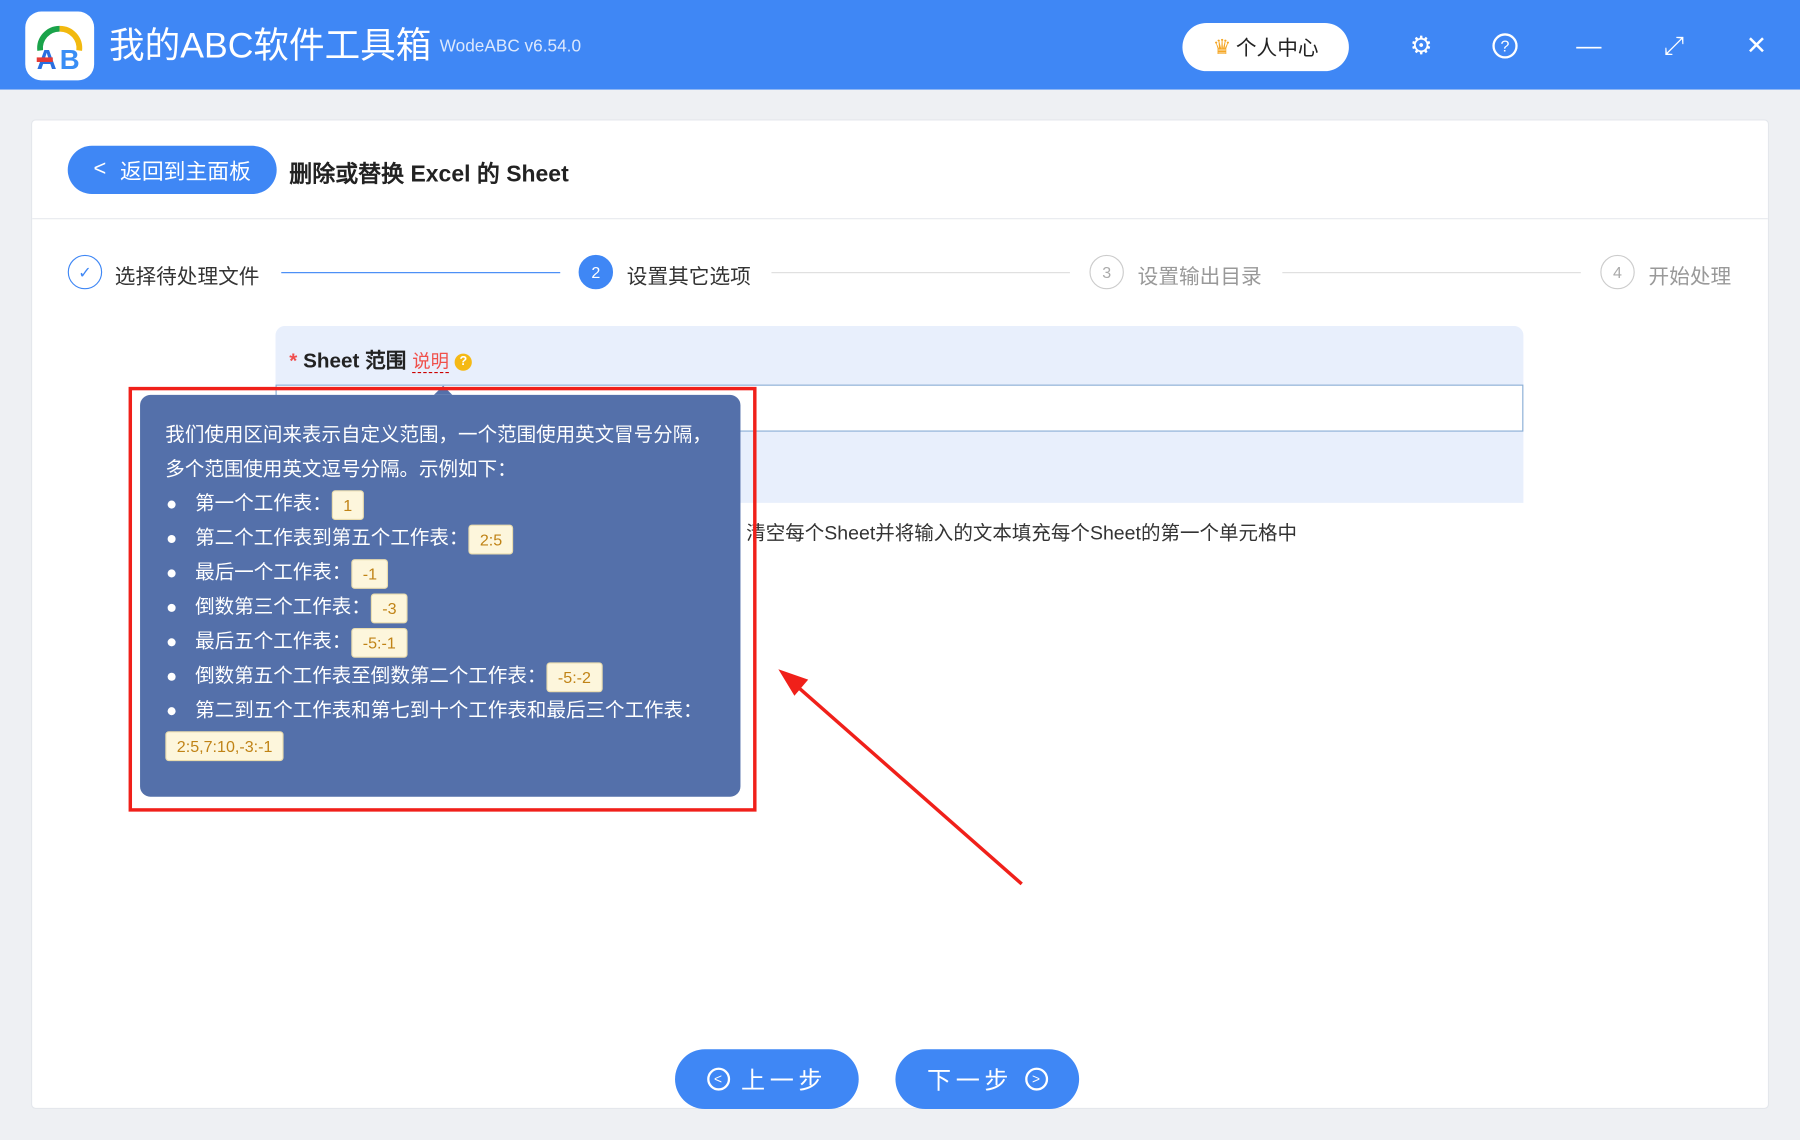 The width and height of the screenshot is (1800, 1140). I want to click on next-step-button: 下一步 >, so click(987, 1079).